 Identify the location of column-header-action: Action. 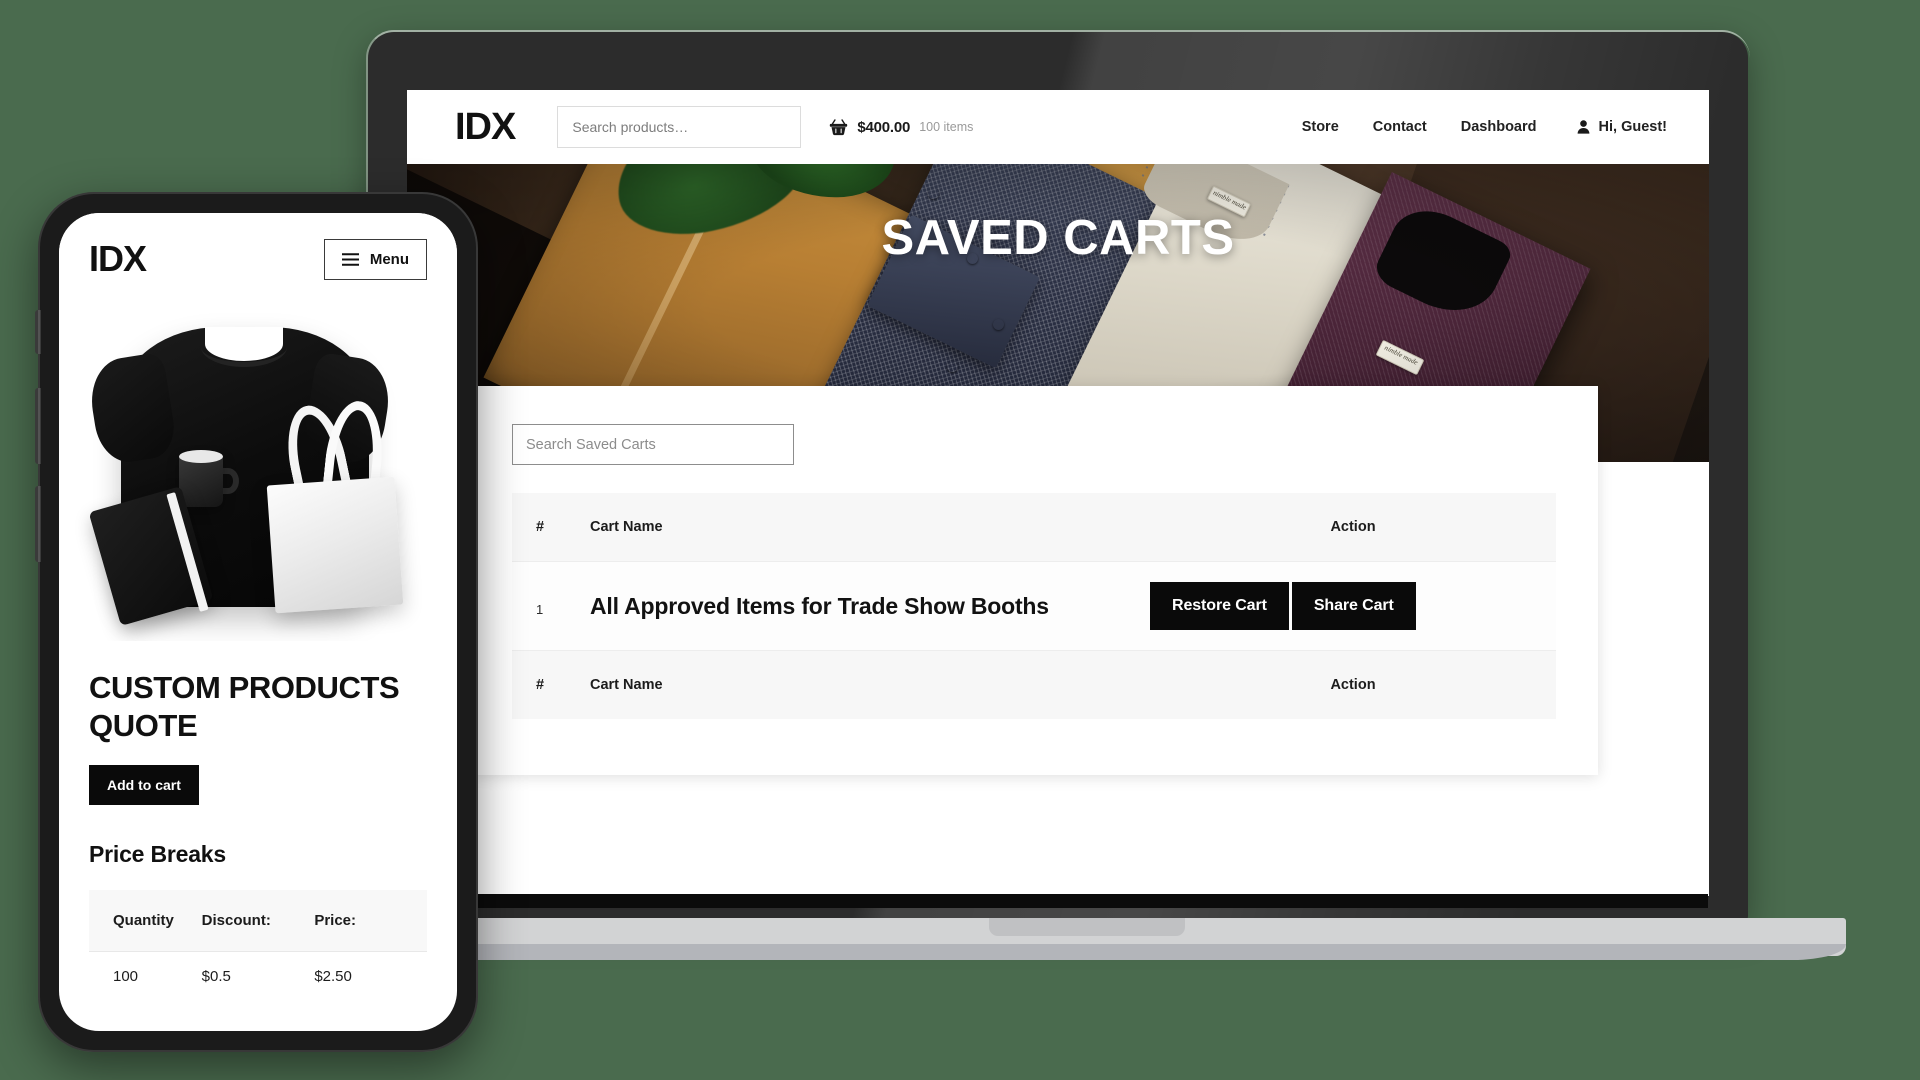
(1353, 527).